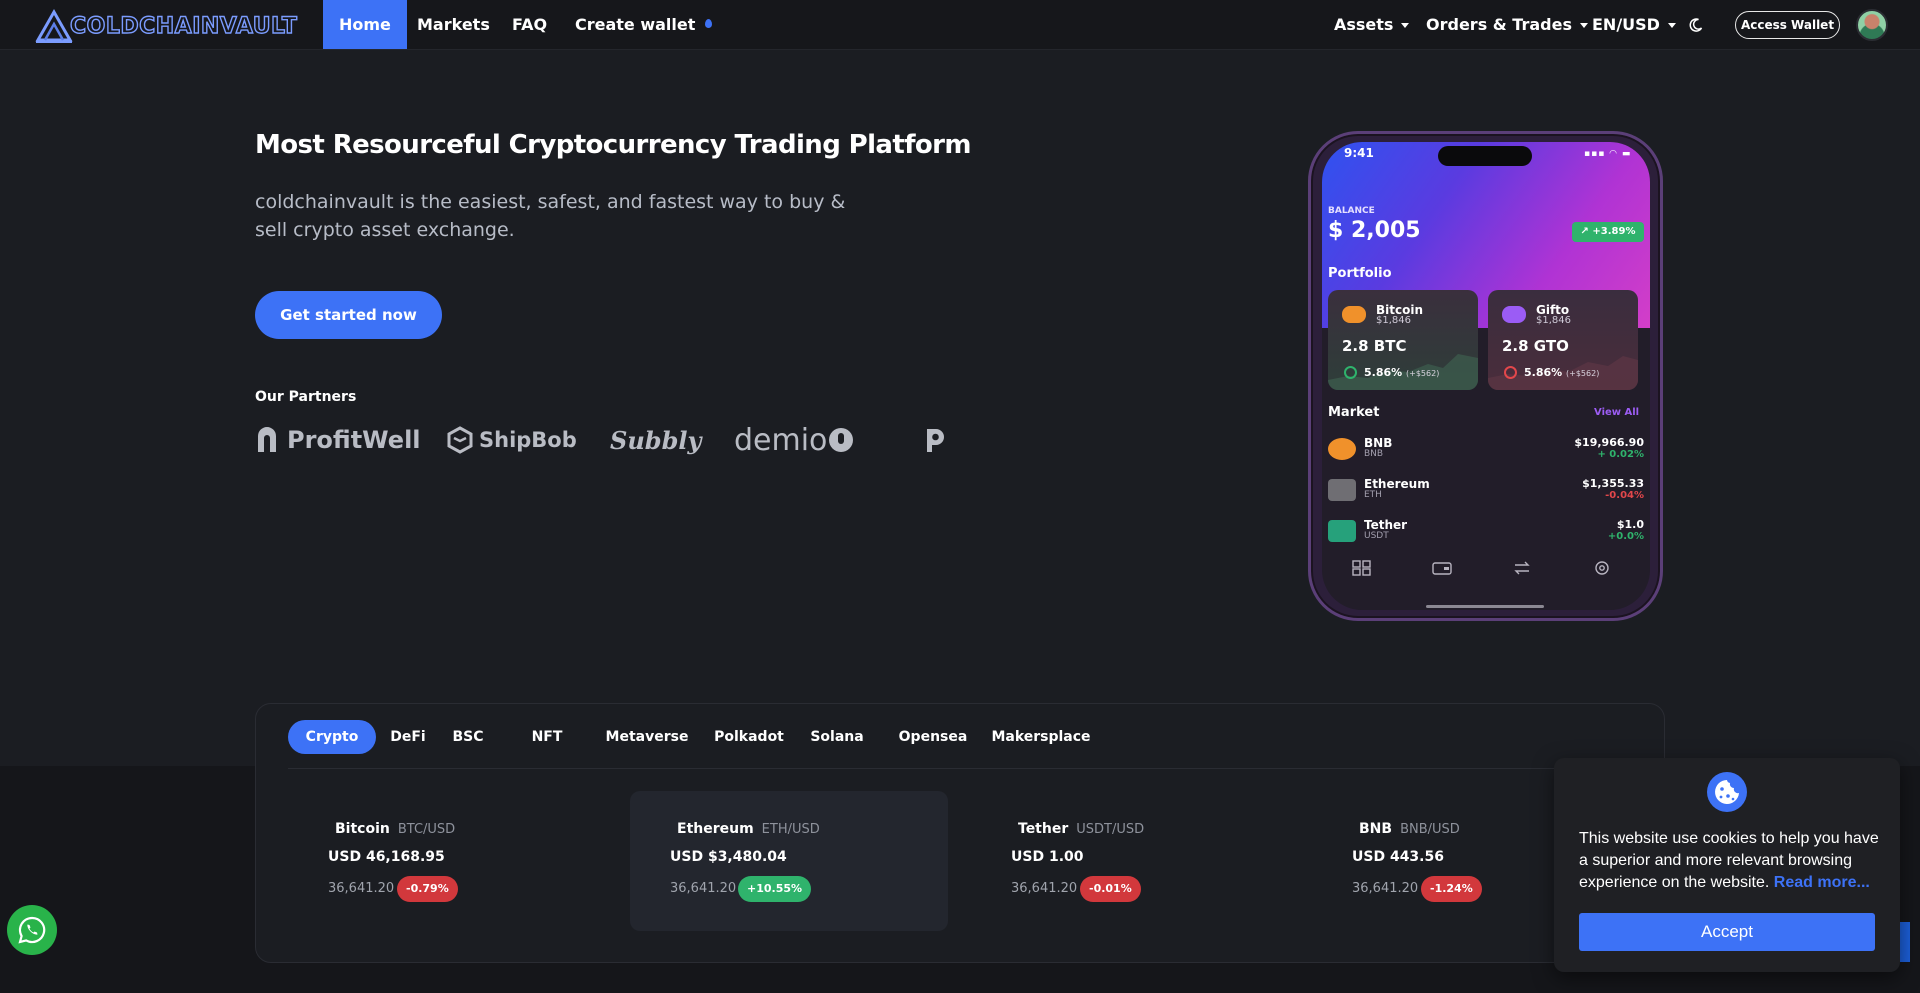 The height and width of the screenshot is (993, 1920). I want to click on ticker-price: USD 46,168.95, so click(386, 857).